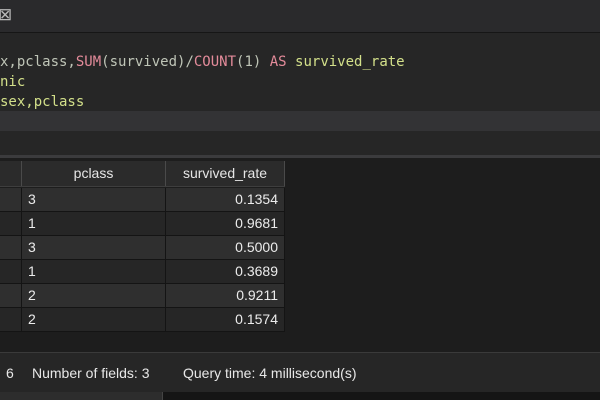 This screenshot has height=400, width=600. I want to click on grid-header: pclass survived_rate, so click(142, 174).